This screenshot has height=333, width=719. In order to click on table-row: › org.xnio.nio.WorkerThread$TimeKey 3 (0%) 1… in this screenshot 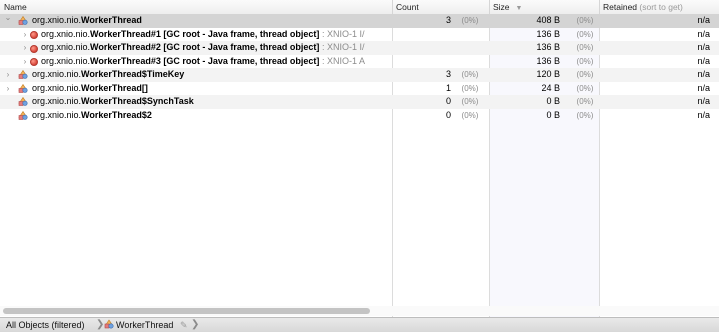, I will do `click(359, 75)`.